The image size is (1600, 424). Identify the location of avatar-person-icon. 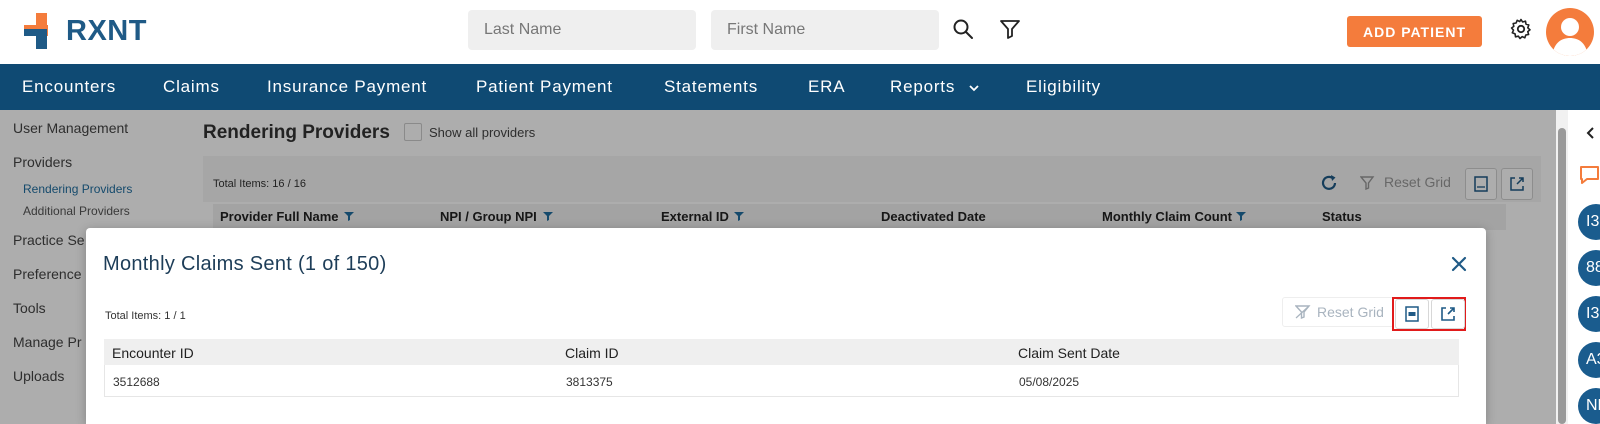
(1570, 37).